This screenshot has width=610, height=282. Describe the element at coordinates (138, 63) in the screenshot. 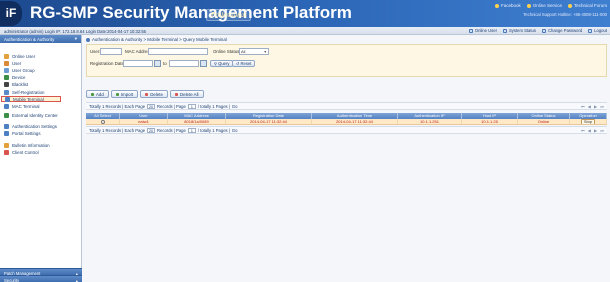

I see `registration-date-from-input` at that location.